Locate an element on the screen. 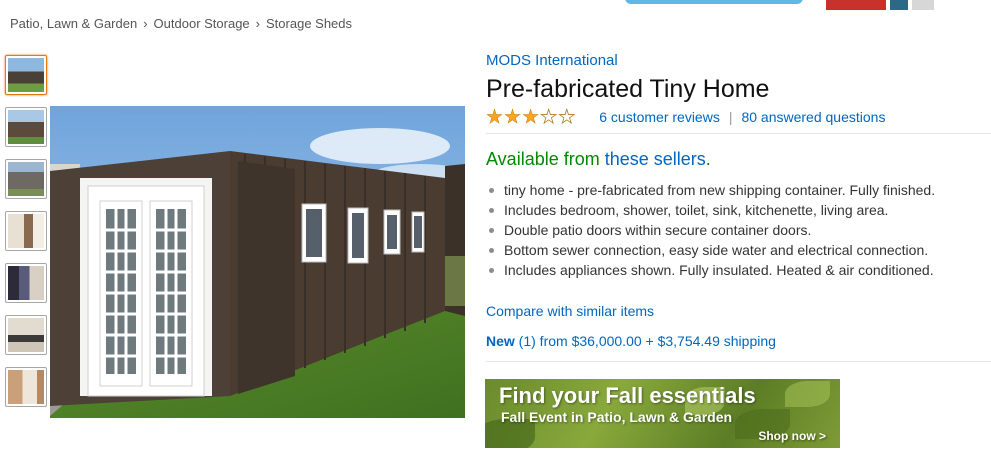  availability-prefix: Available from is located at coordinates (545, 159).